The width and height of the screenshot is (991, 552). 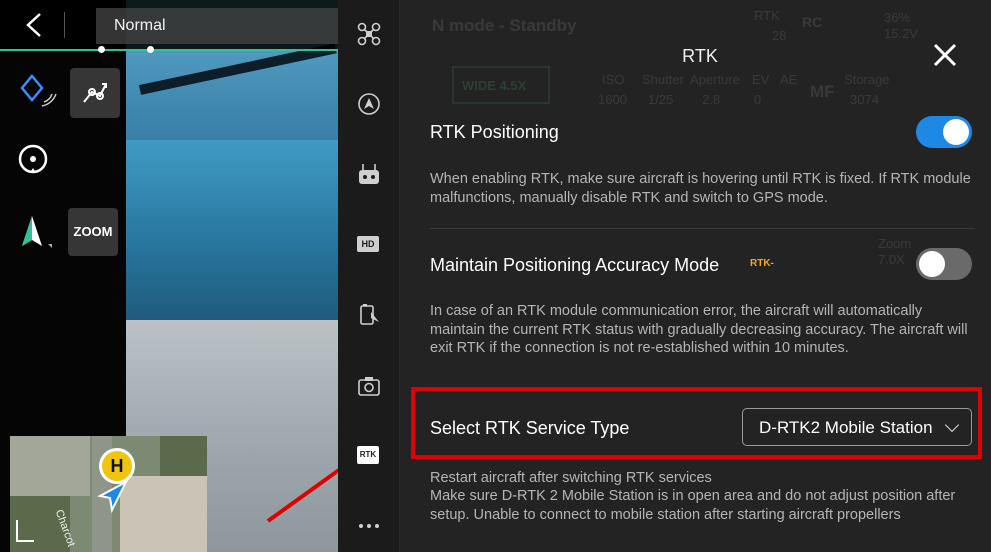 What do you see at coordinates (715, 79) in the screenshot?
I see `bg-aperture-label: Aperture` at bounding box center [715, 79].